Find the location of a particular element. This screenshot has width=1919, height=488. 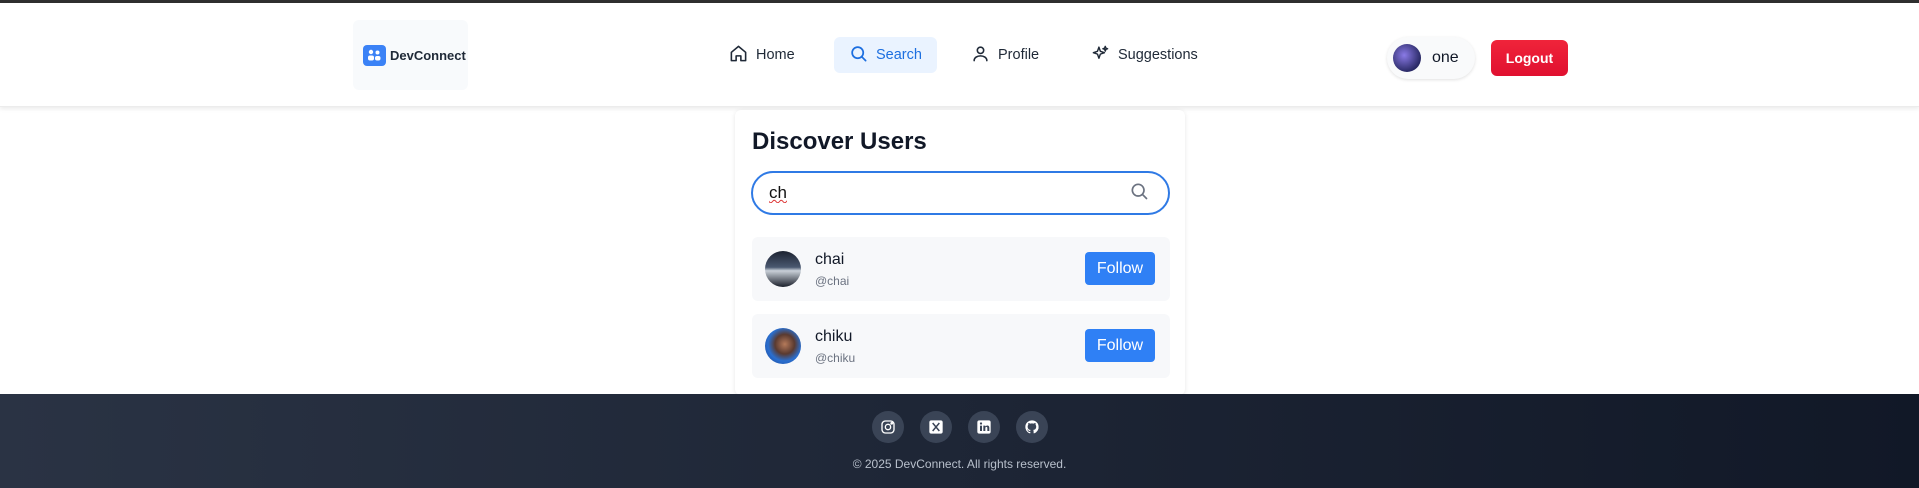

github-icon is located at coordinates (1032, 427).